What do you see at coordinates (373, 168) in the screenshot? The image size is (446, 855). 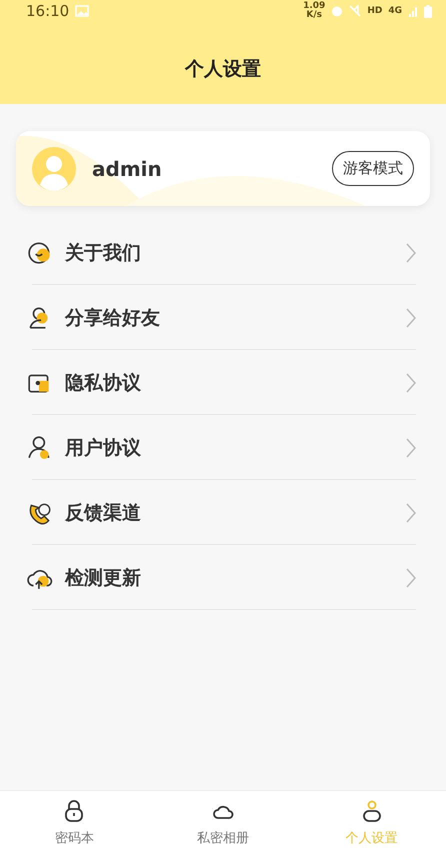 I see `guest-mode-button: 游客模式` at bounding box center [373, 168].